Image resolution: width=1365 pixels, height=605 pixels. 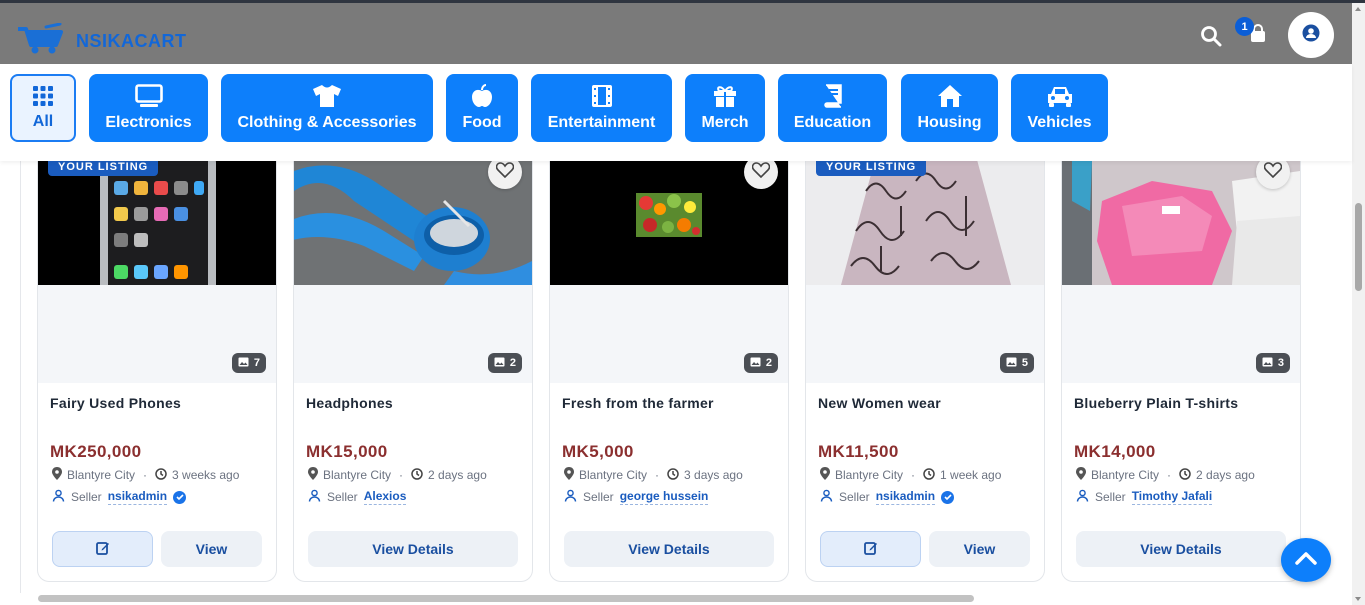 What do you see at coordinates (910, 475) in the screenshot?
I see `product-meta: Blantyre City · 1 week ago` at bounding box center [910, 475].